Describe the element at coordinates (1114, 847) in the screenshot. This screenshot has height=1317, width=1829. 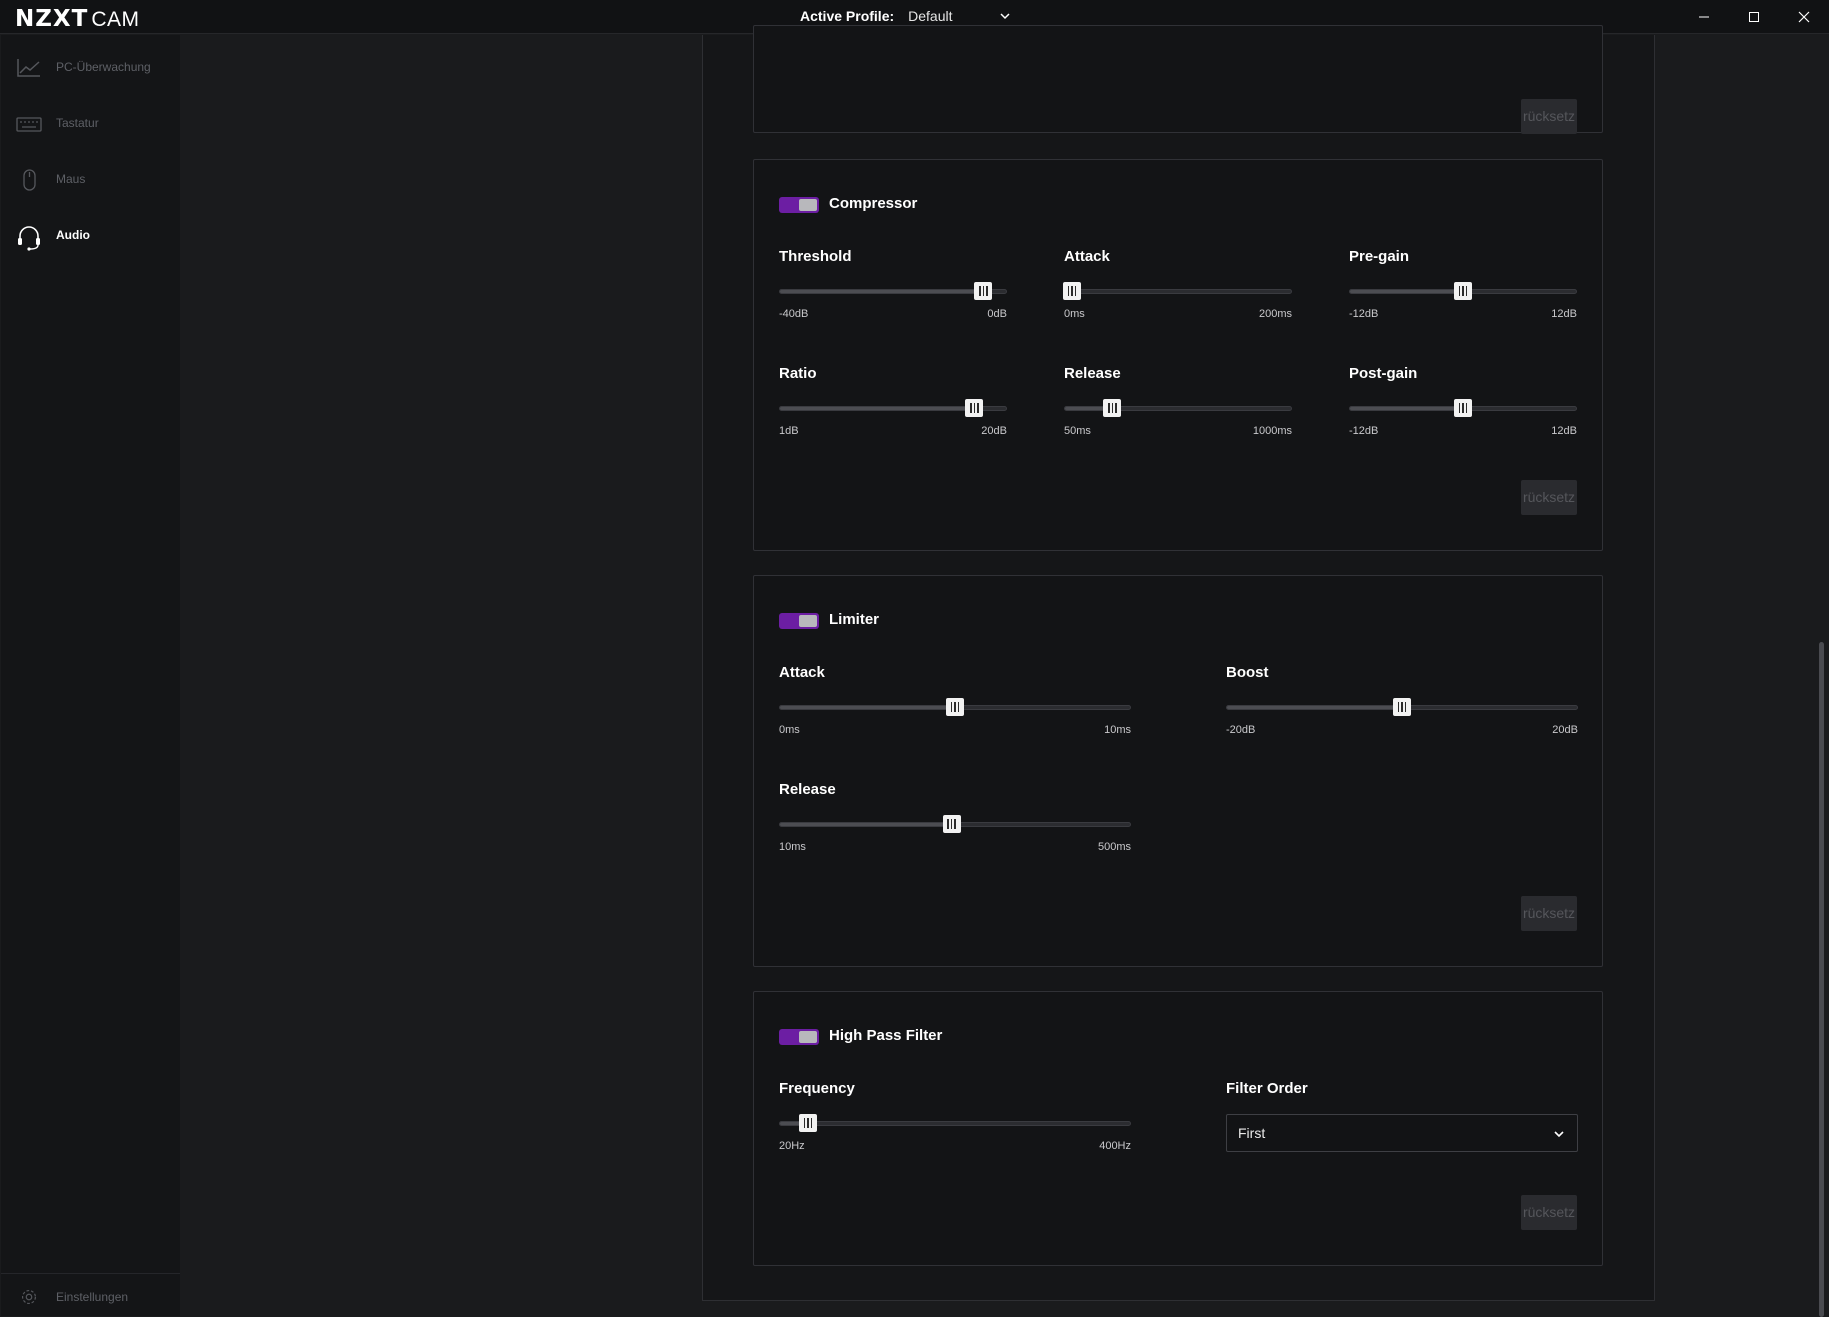
I see `slider-max-label: 500ms` at that location.